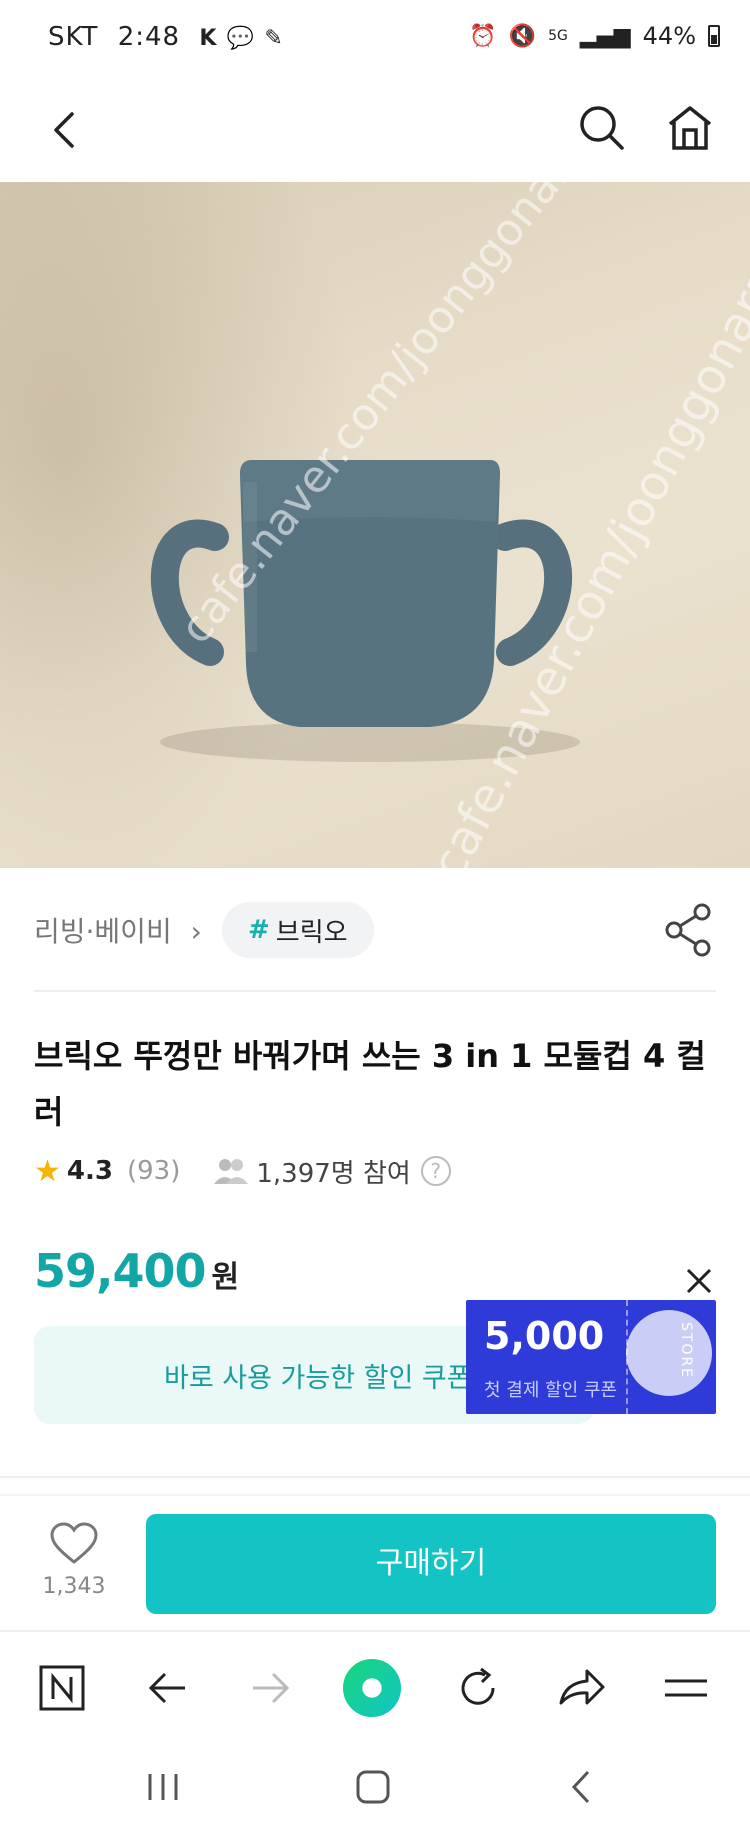 The height and width of the screenshot is (1834, 750). Describe the element at coordinates (580, 1787) in the screenshot. I see `system-back-icon` at that location.